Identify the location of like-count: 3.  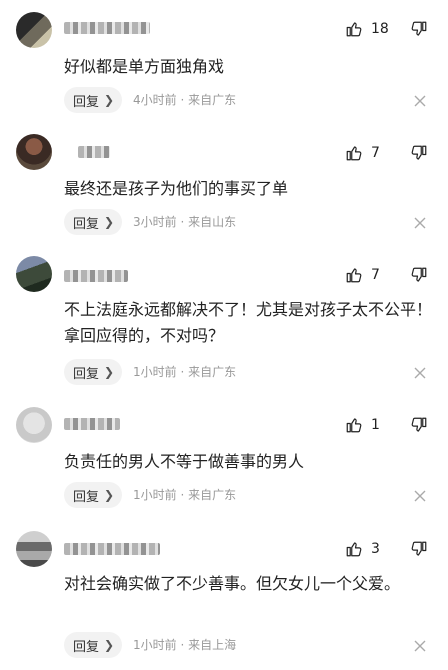
(375, 549).